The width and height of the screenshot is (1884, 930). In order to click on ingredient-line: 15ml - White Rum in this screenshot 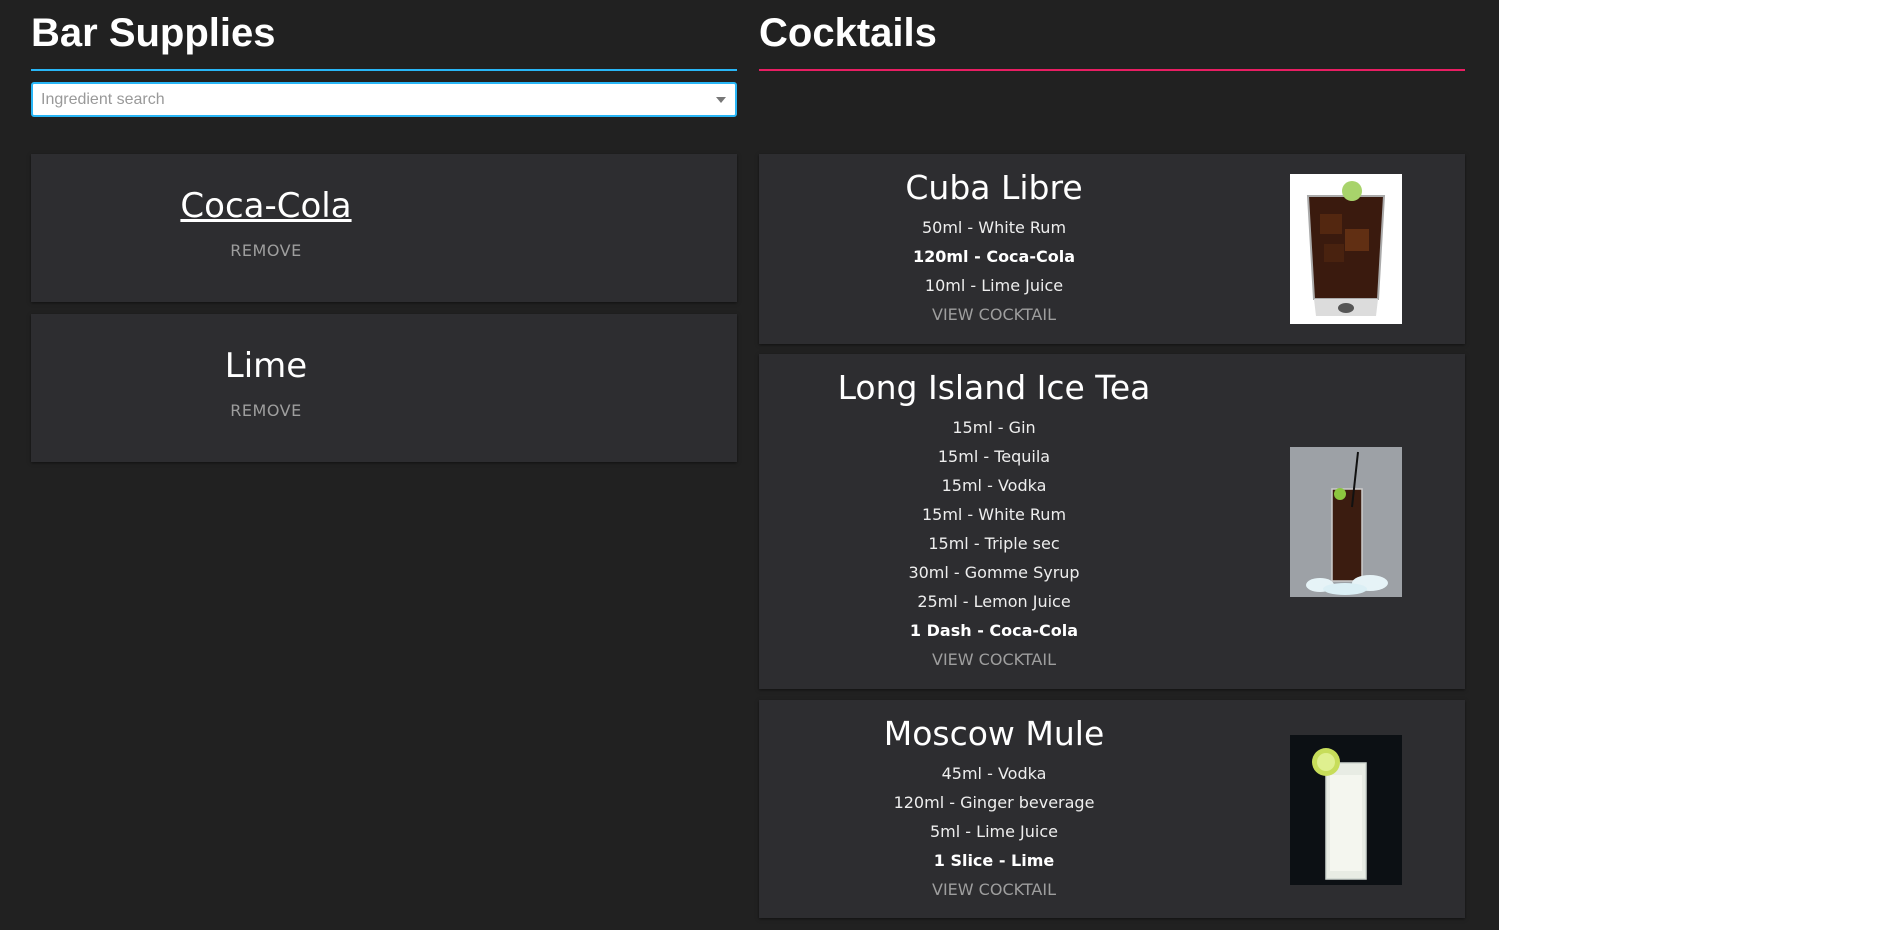, I will do `click(994, 514)`.